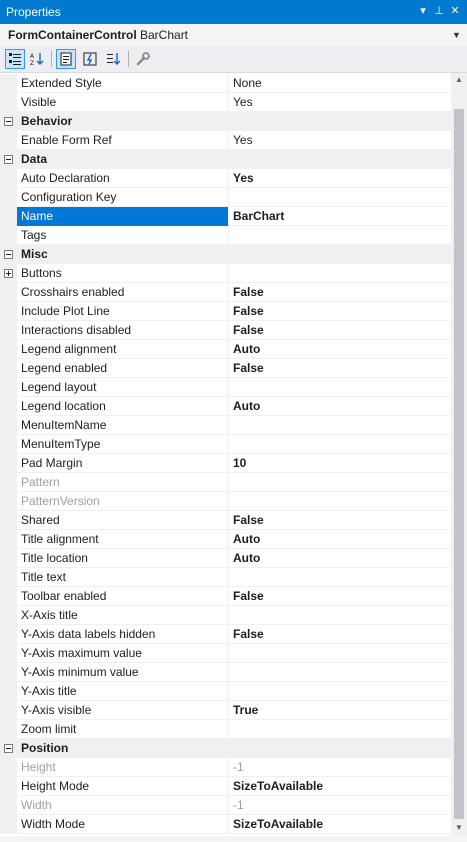 Image resolution: width=467 pixels, height=842 pixels. I want to click on property-row: Title alignment Auto, so click(225, 539).